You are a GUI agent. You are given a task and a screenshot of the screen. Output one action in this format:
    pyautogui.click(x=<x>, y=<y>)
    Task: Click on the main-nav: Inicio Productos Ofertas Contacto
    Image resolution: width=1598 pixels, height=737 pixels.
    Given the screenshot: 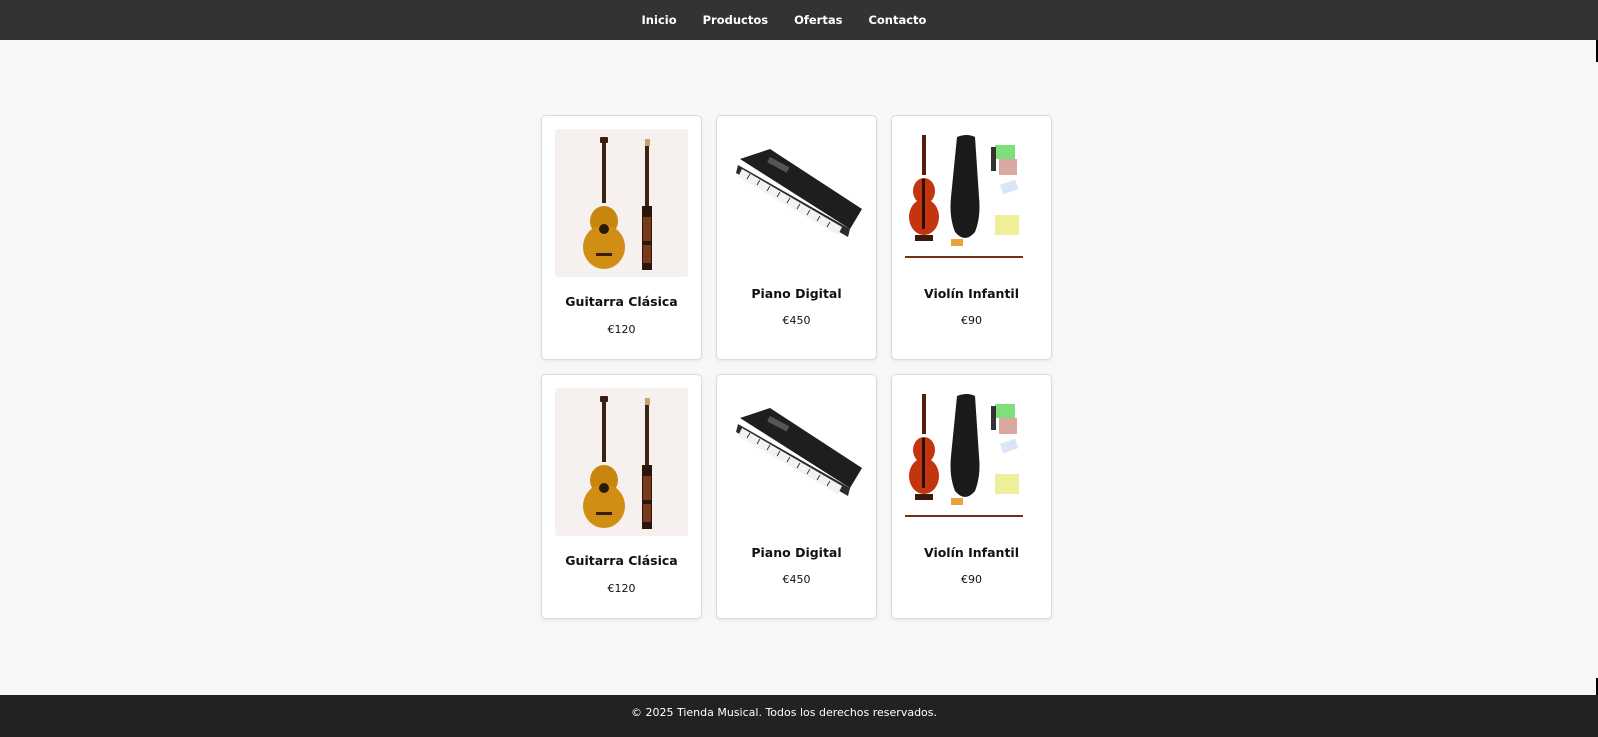 What is the action you would take?
    pyautogui.click(x=784, y=20)
    